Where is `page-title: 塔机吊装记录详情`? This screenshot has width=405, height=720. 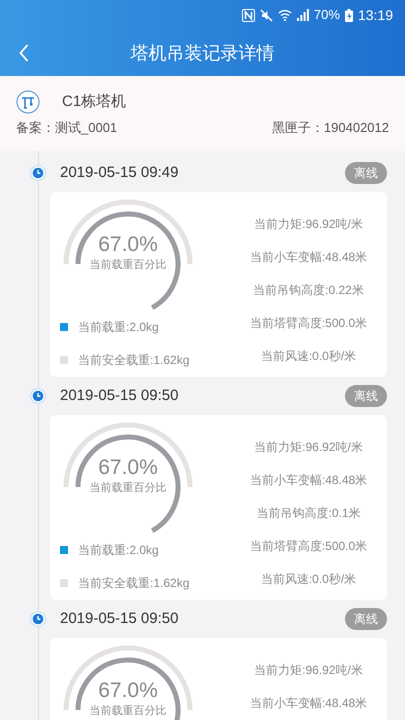 page-title: 塔机吊装记录详情 is located at coordinates (202, 53).